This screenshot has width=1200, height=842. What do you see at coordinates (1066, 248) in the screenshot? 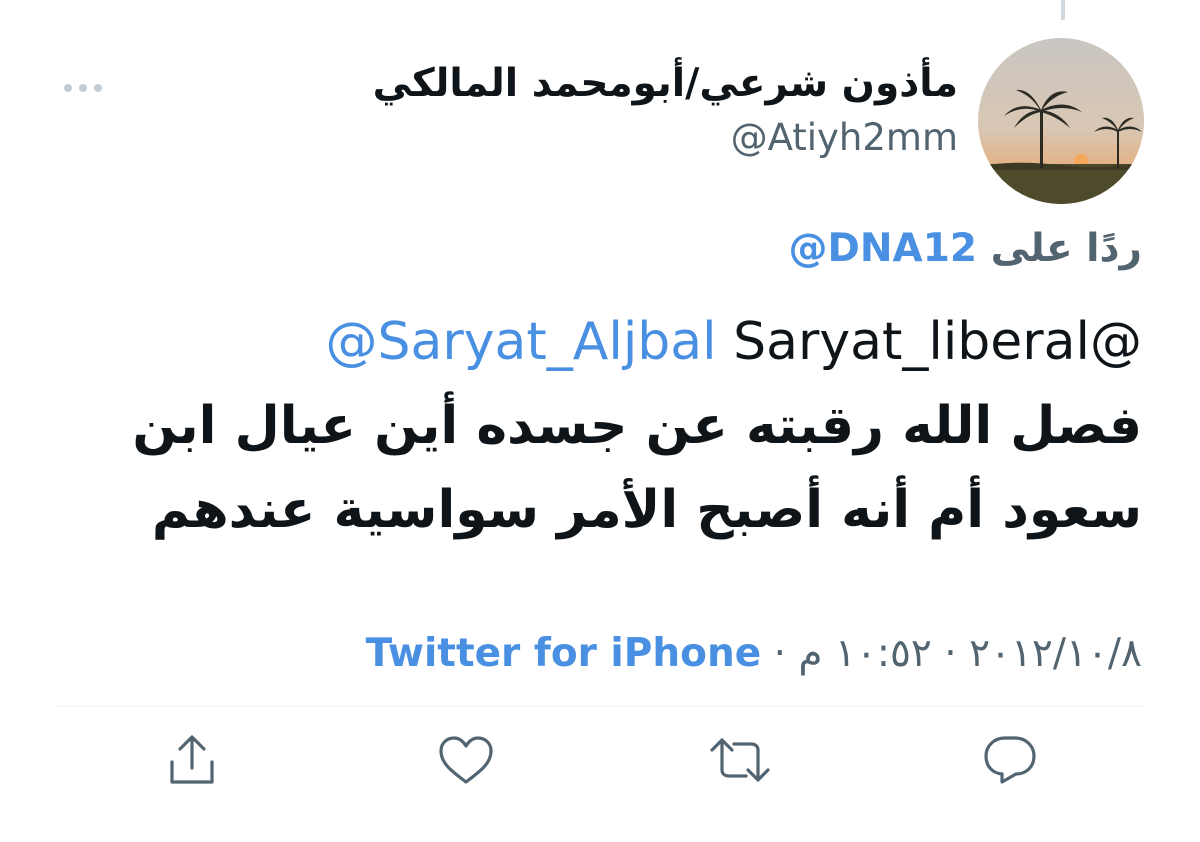
I see `replying-to-label: ردًا على` at bounding box center [1066, 248].